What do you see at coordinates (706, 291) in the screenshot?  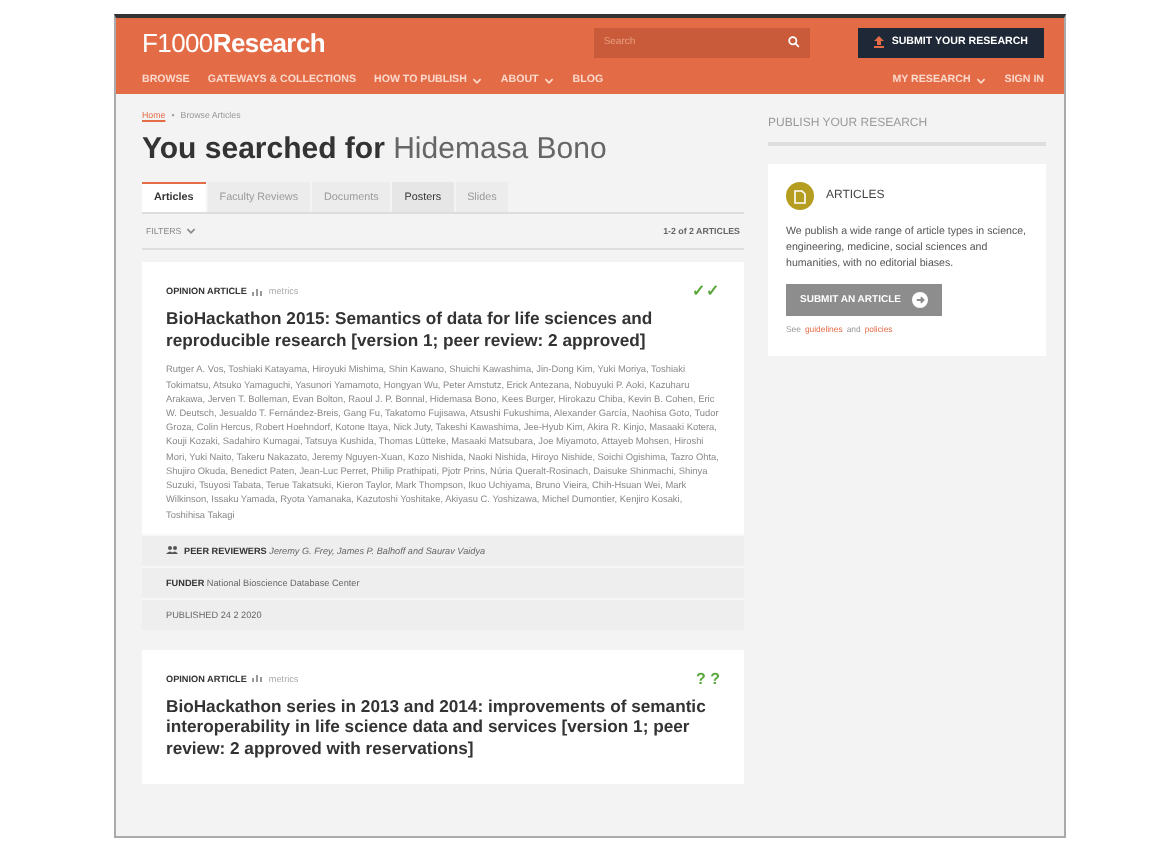 I see `review-status: ✓✓` at bounding box center [706, 291].